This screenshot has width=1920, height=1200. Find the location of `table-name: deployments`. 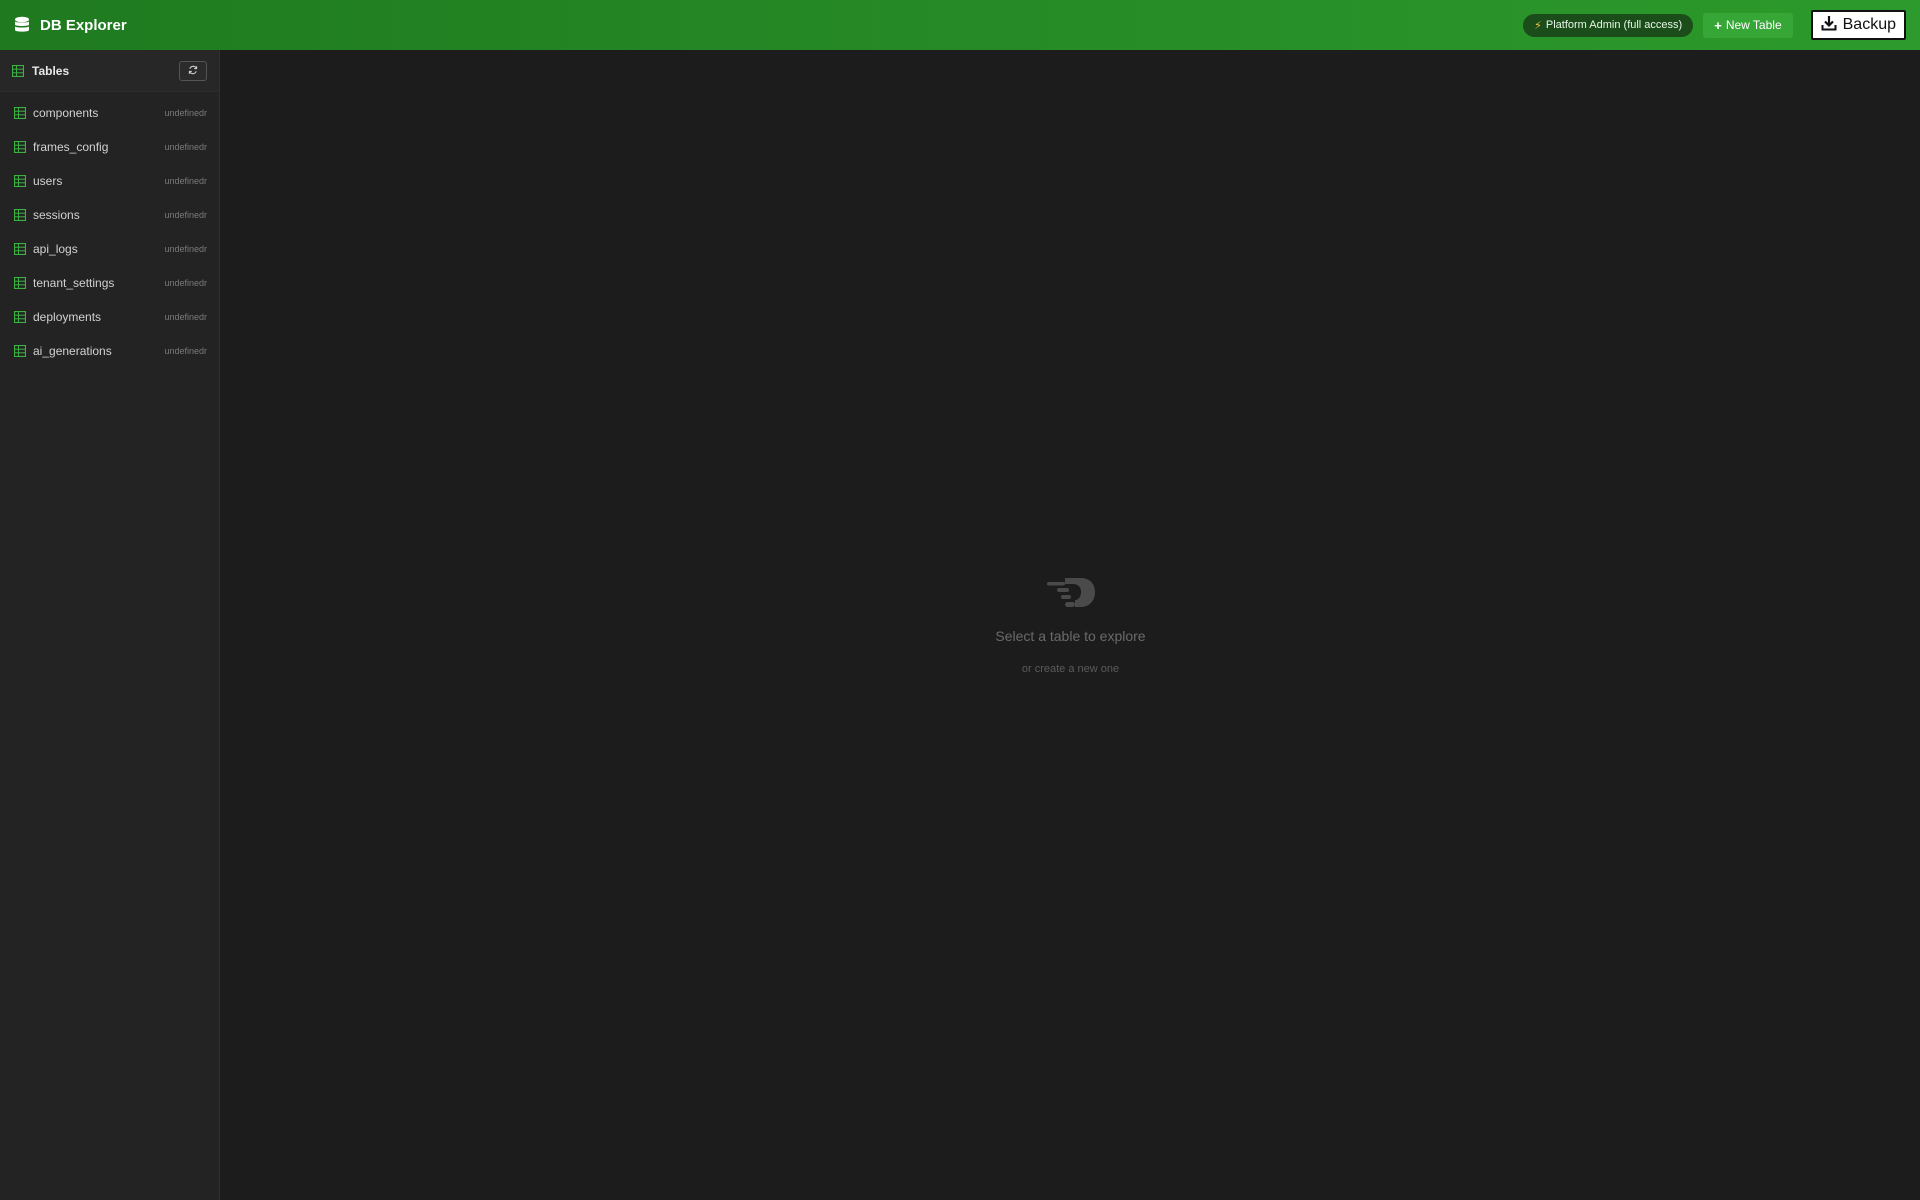

table-name: deployments is located at coordinates (67, 317).